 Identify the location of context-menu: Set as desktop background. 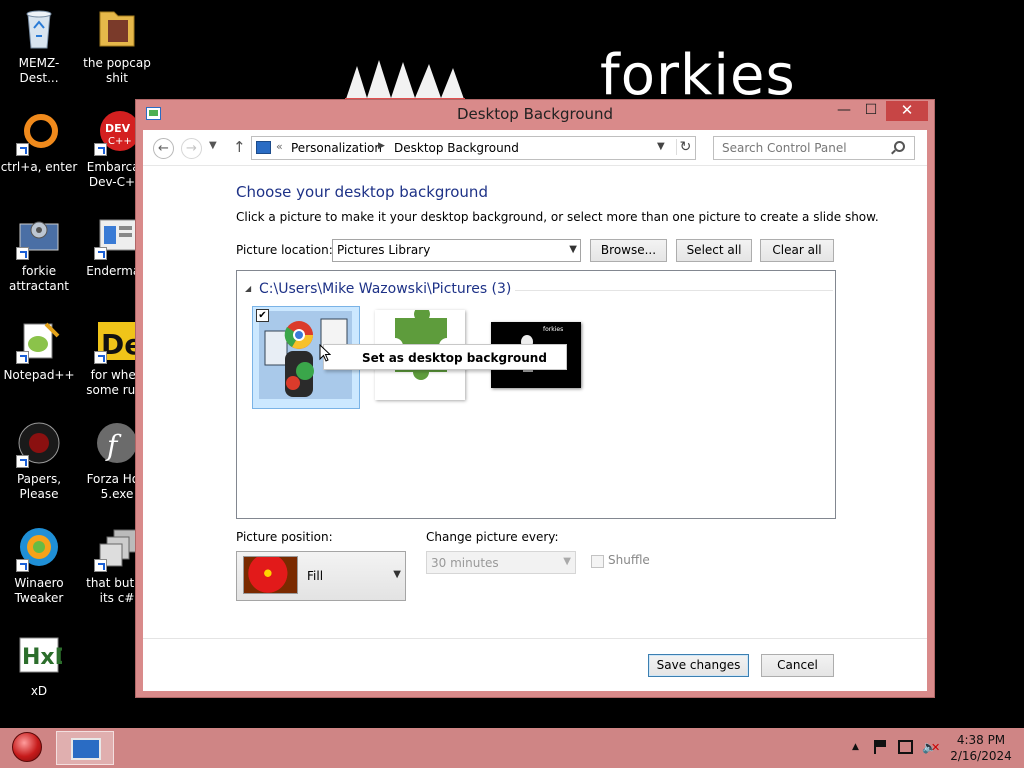
(445, 357).